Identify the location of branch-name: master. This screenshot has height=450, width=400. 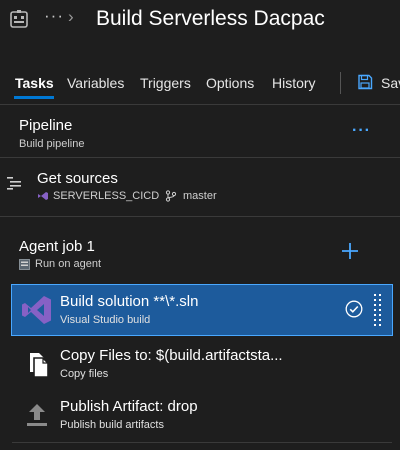
(200, 196).